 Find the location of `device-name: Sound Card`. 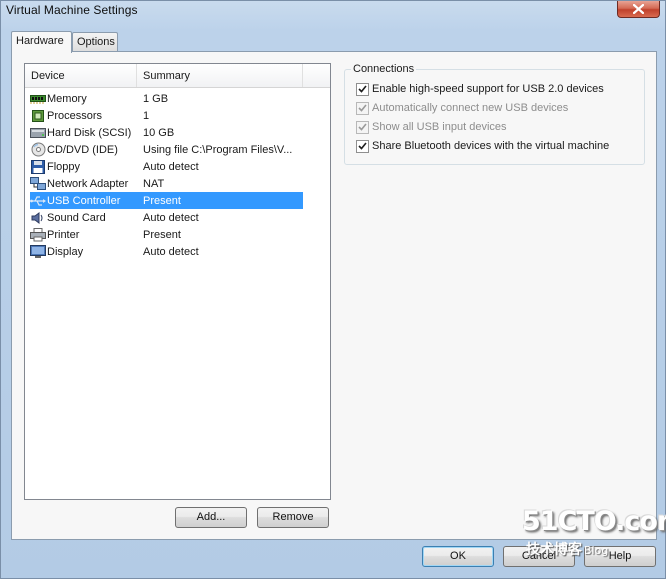

device-name: Sound Card is located at coordinates (76, 217).